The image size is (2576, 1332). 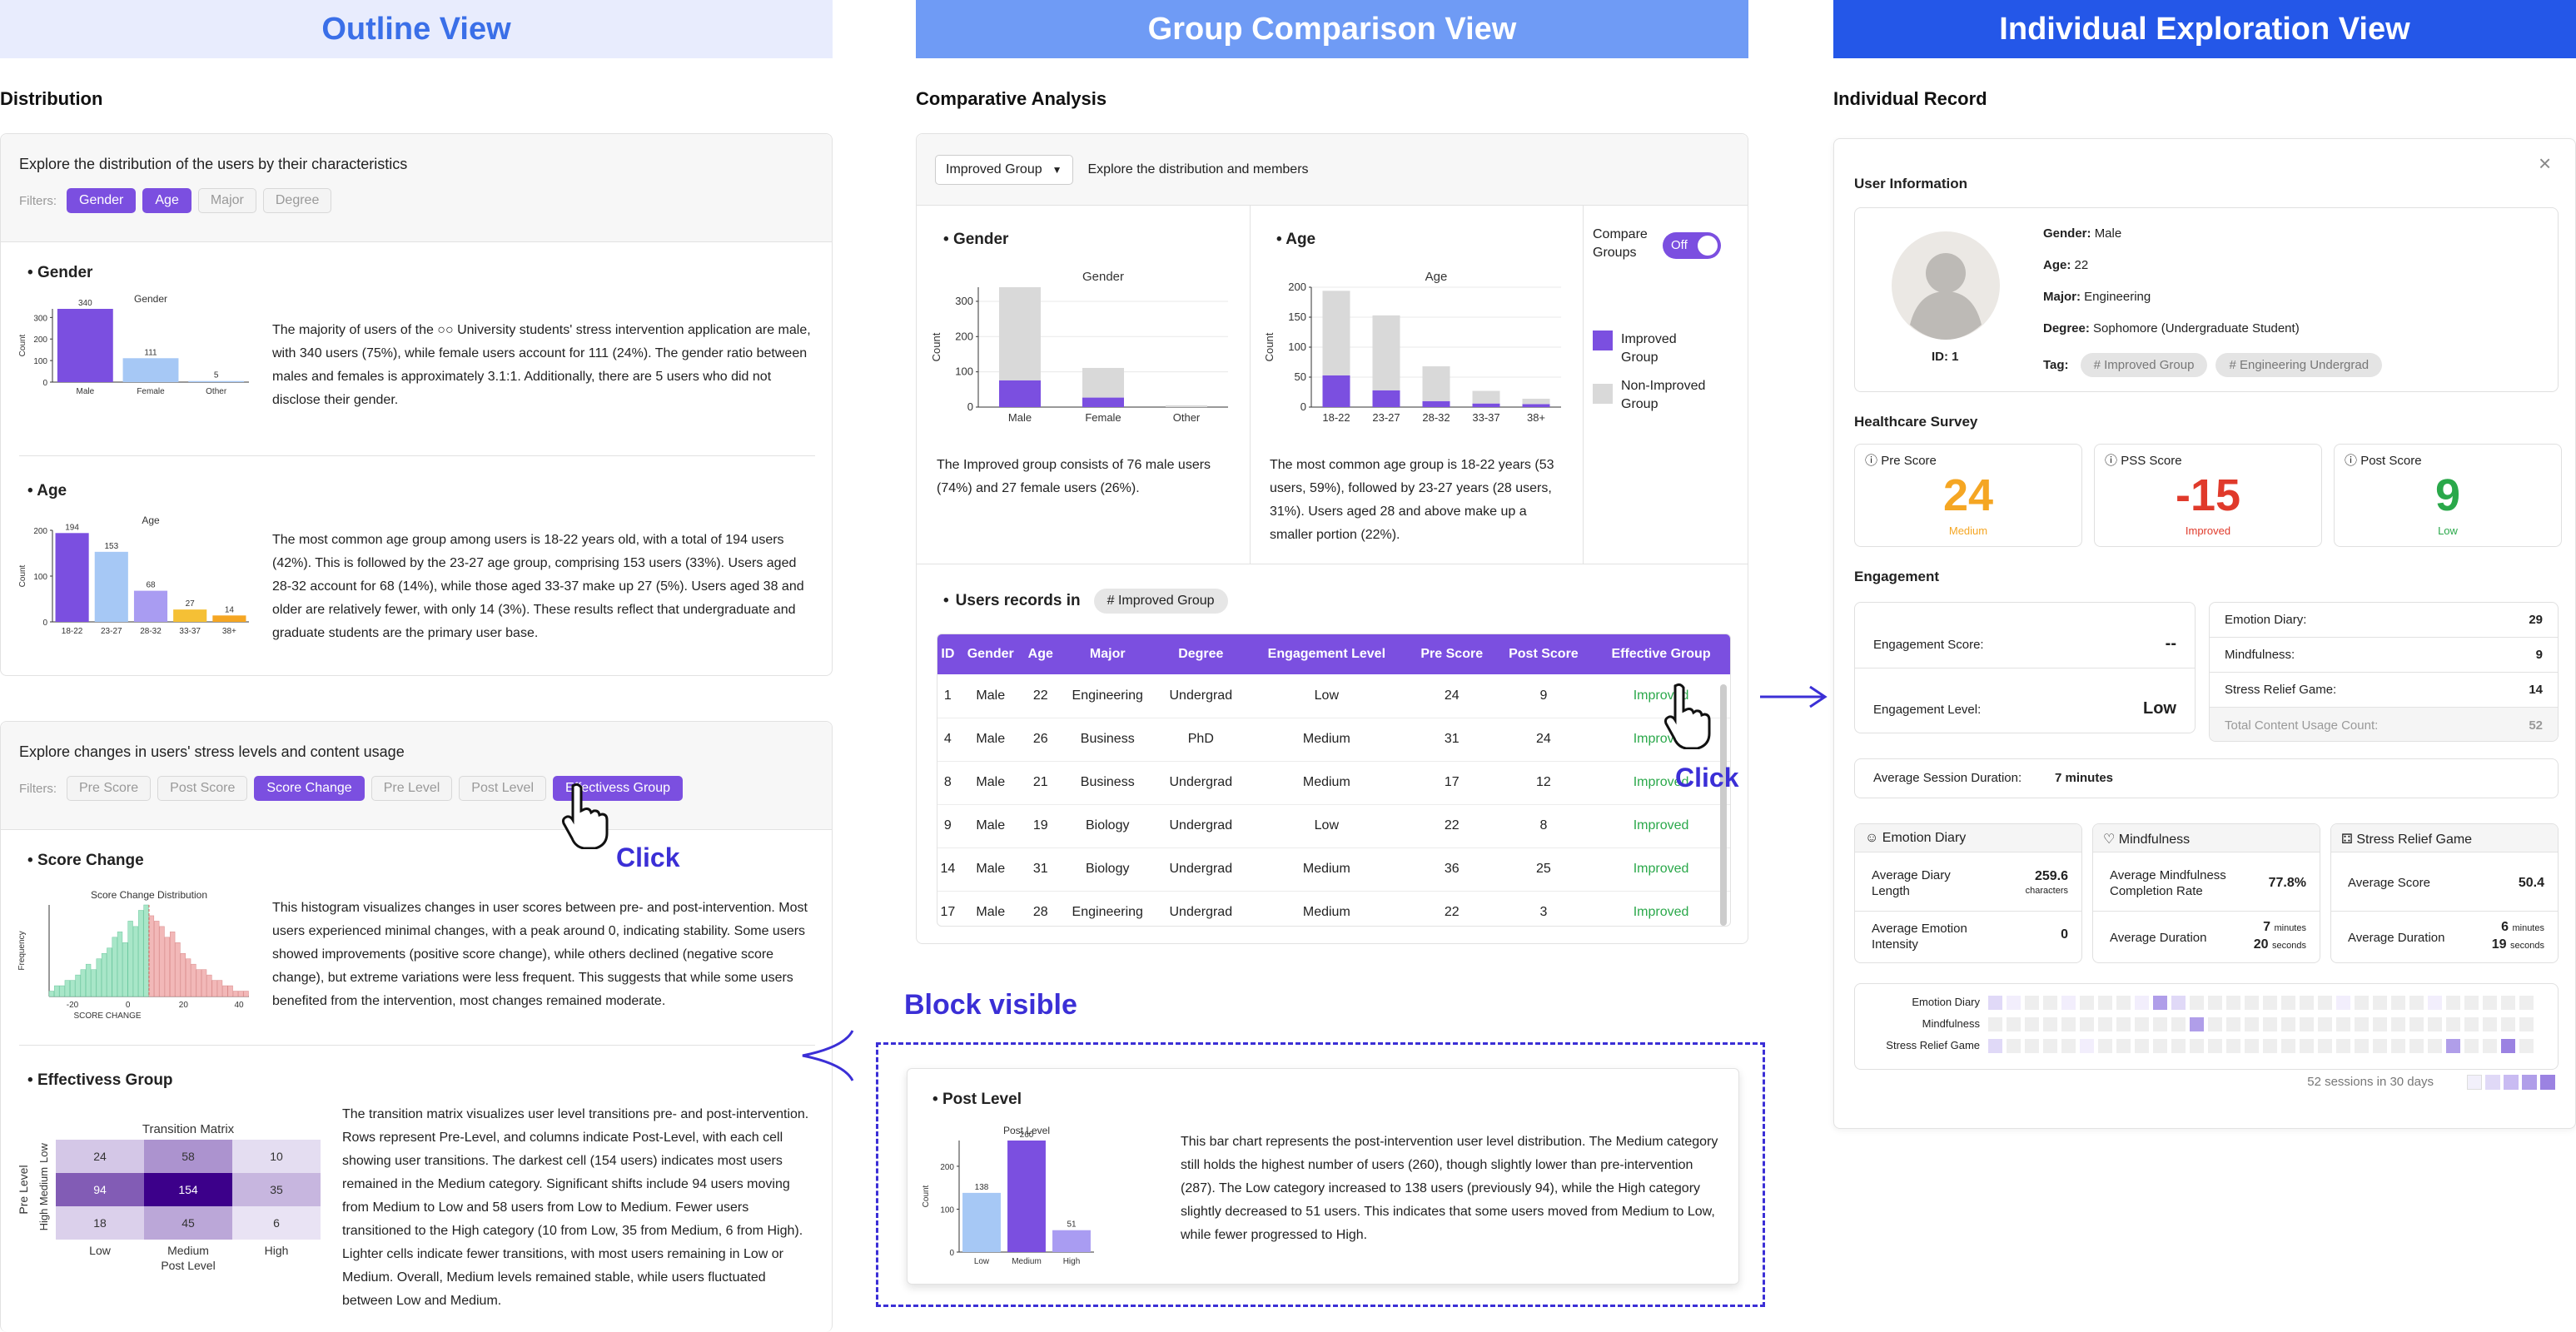 I want to click on arrow-right-icon, so click(x=1794, y=697).